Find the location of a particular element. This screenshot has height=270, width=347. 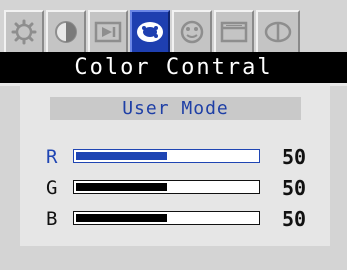

channel-label: G is located at coordinates (52, 188).